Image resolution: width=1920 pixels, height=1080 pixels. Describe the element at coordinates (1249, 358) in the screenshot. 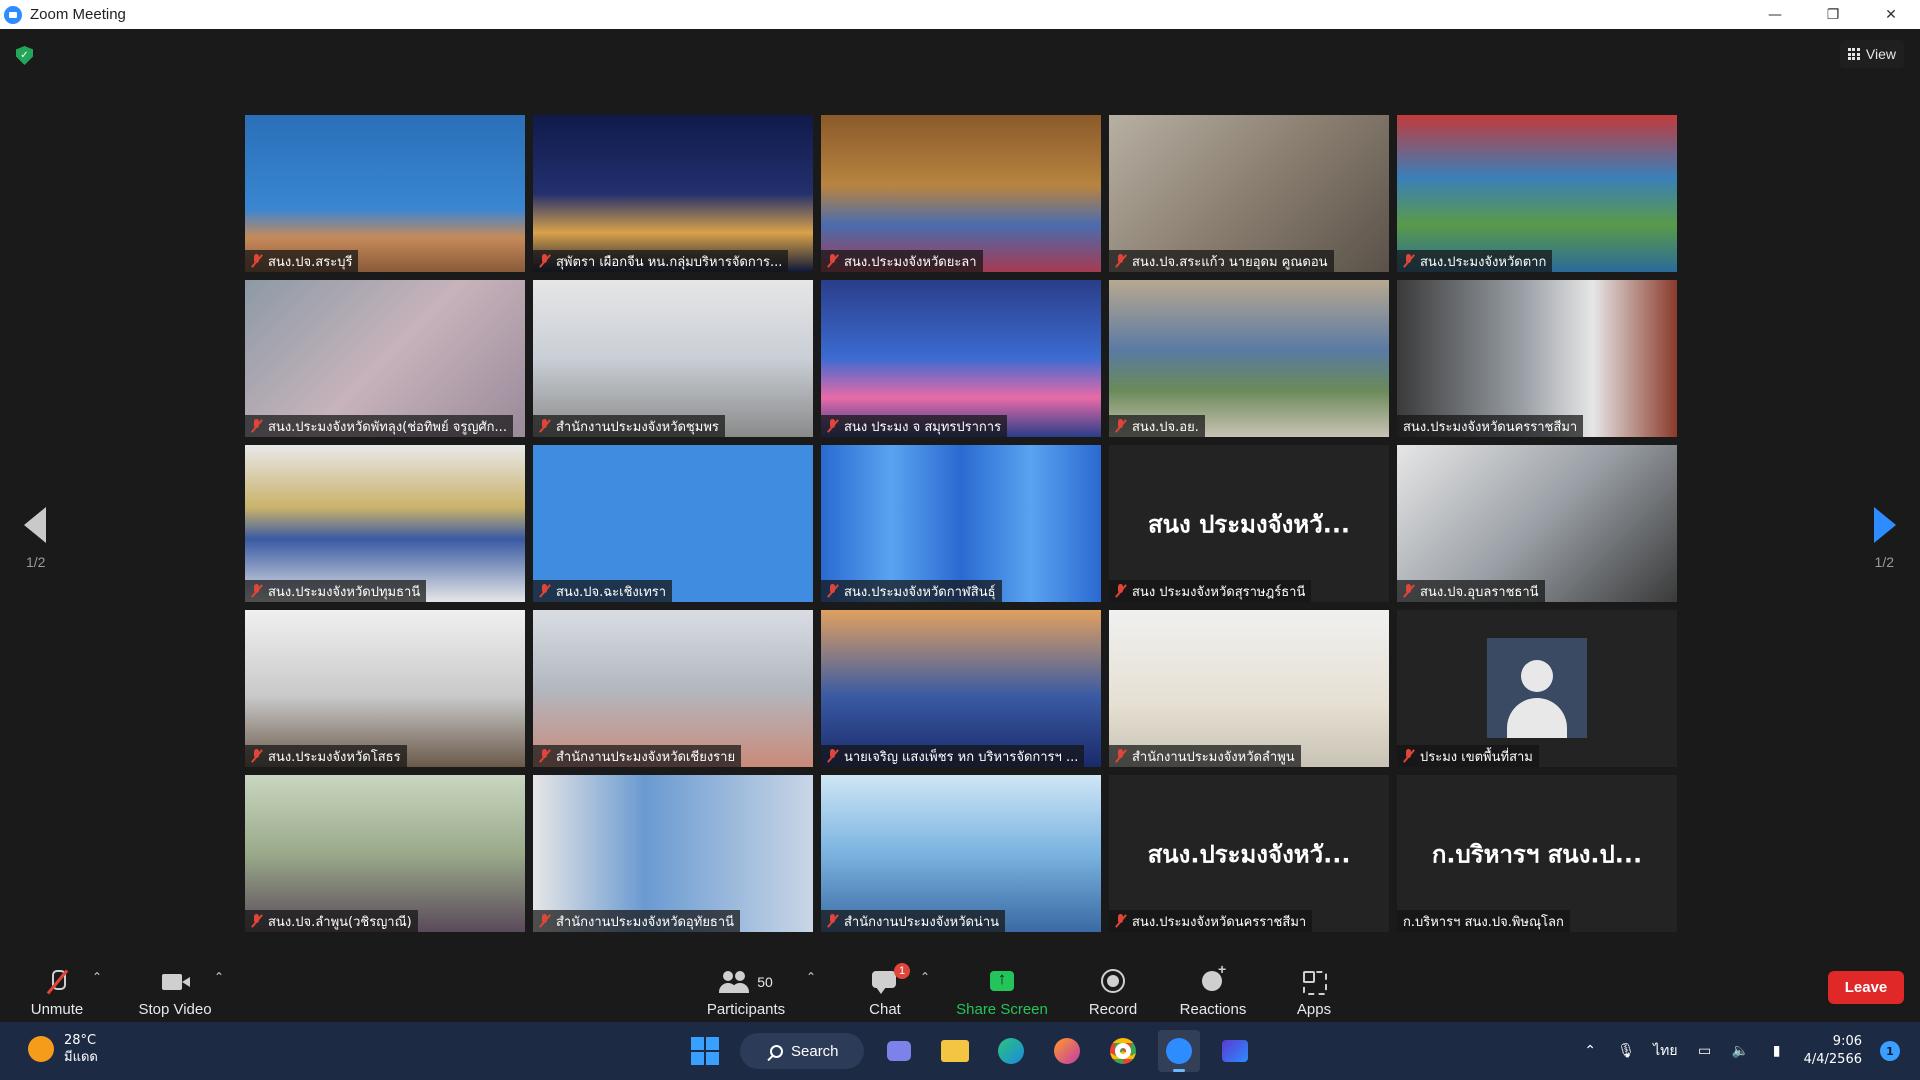

I see `participant-video-tile: สนง.ปจ.อย.` at that location.